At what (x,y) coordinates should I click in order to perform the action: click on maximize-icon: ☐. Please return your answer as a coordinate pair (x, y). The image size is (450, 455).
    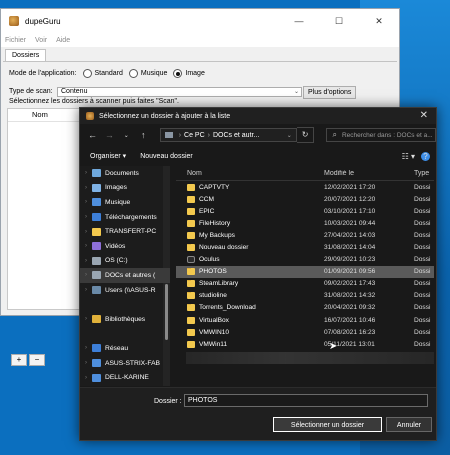
    Looking at the image, I should click on (339, 21).